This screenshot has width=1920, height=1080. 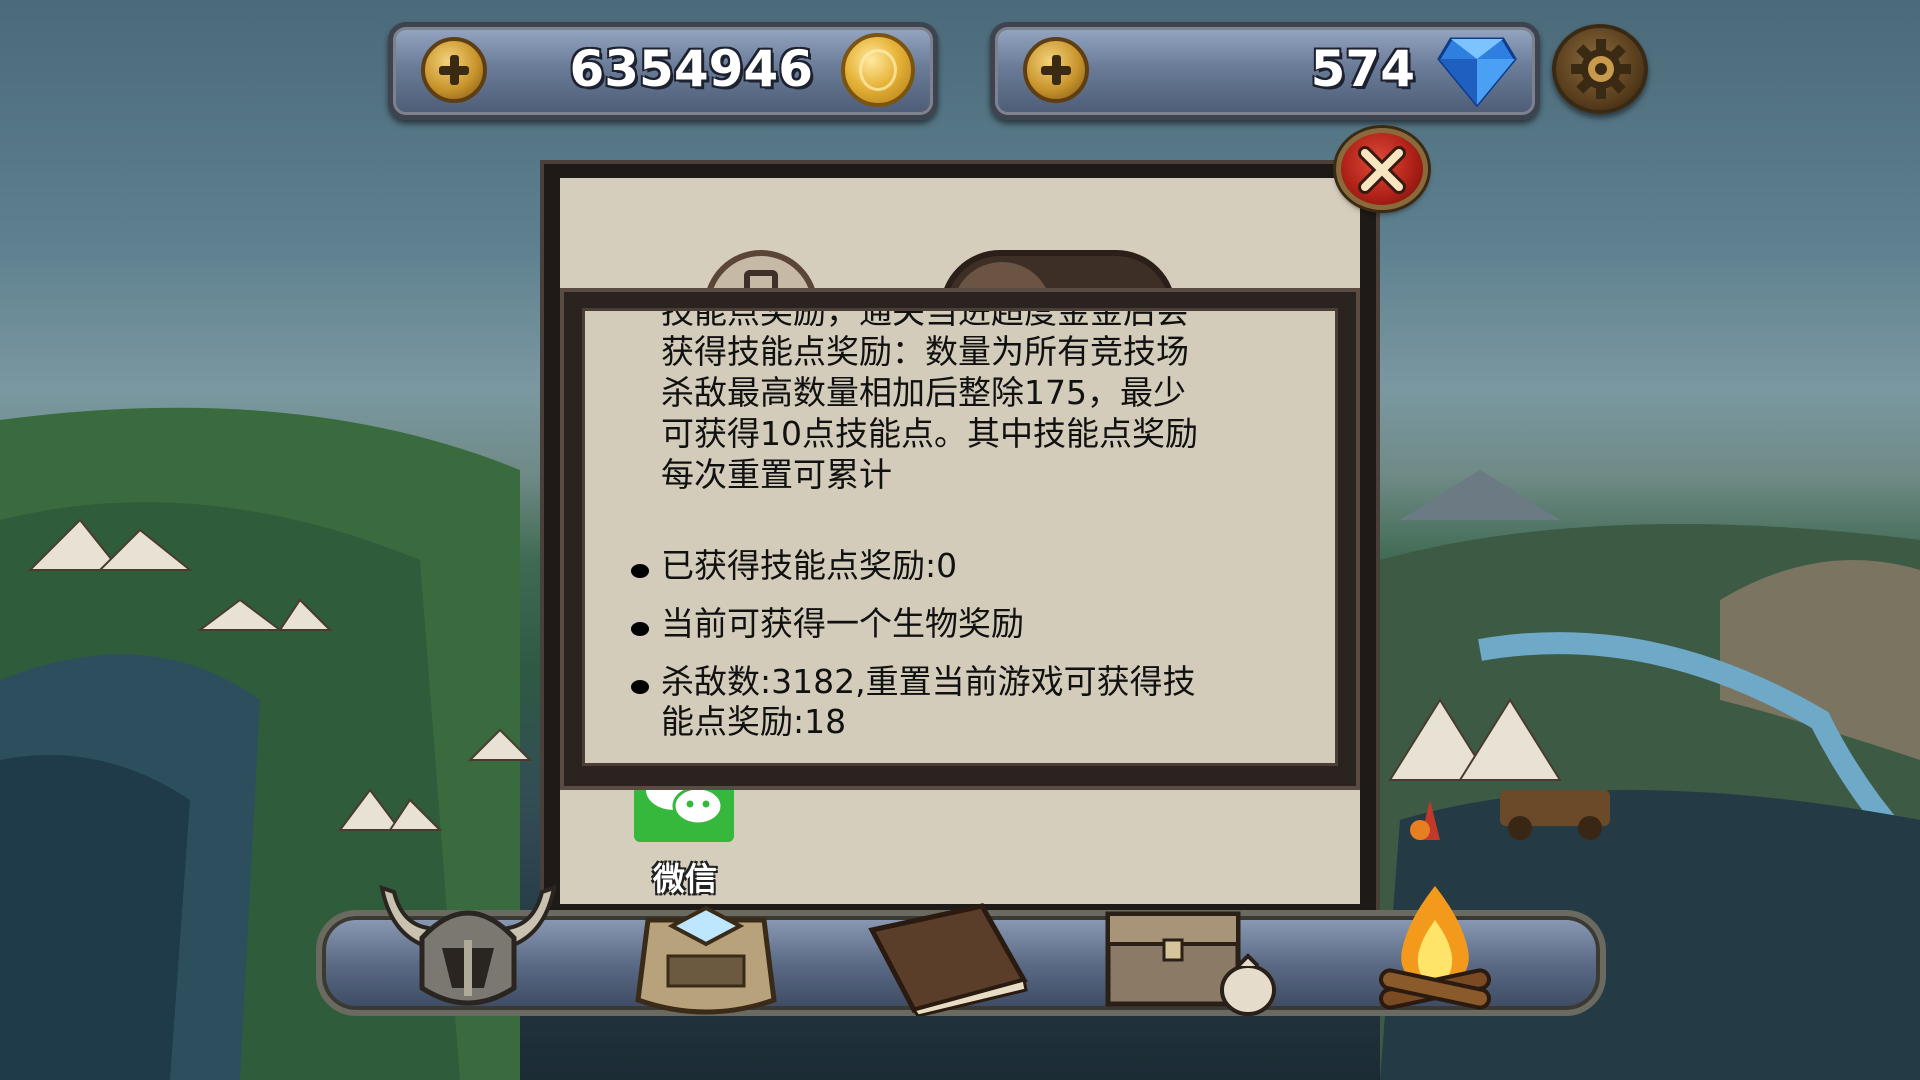 I want to click on add-gold-button, so click(x=454, y=70).